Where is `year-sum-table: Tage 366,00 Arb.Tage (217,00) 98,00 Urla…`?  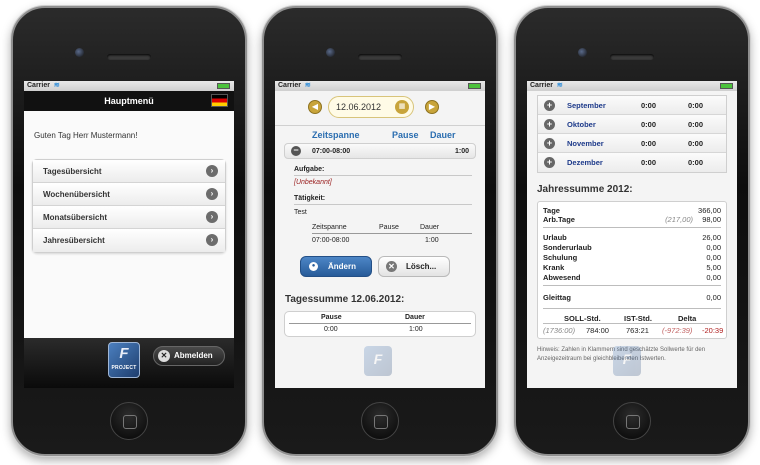
year-sum-table: Tage 366,00 Arb.Tage (217,00) 98,00 Urla… is located at coordinates (632, 270).